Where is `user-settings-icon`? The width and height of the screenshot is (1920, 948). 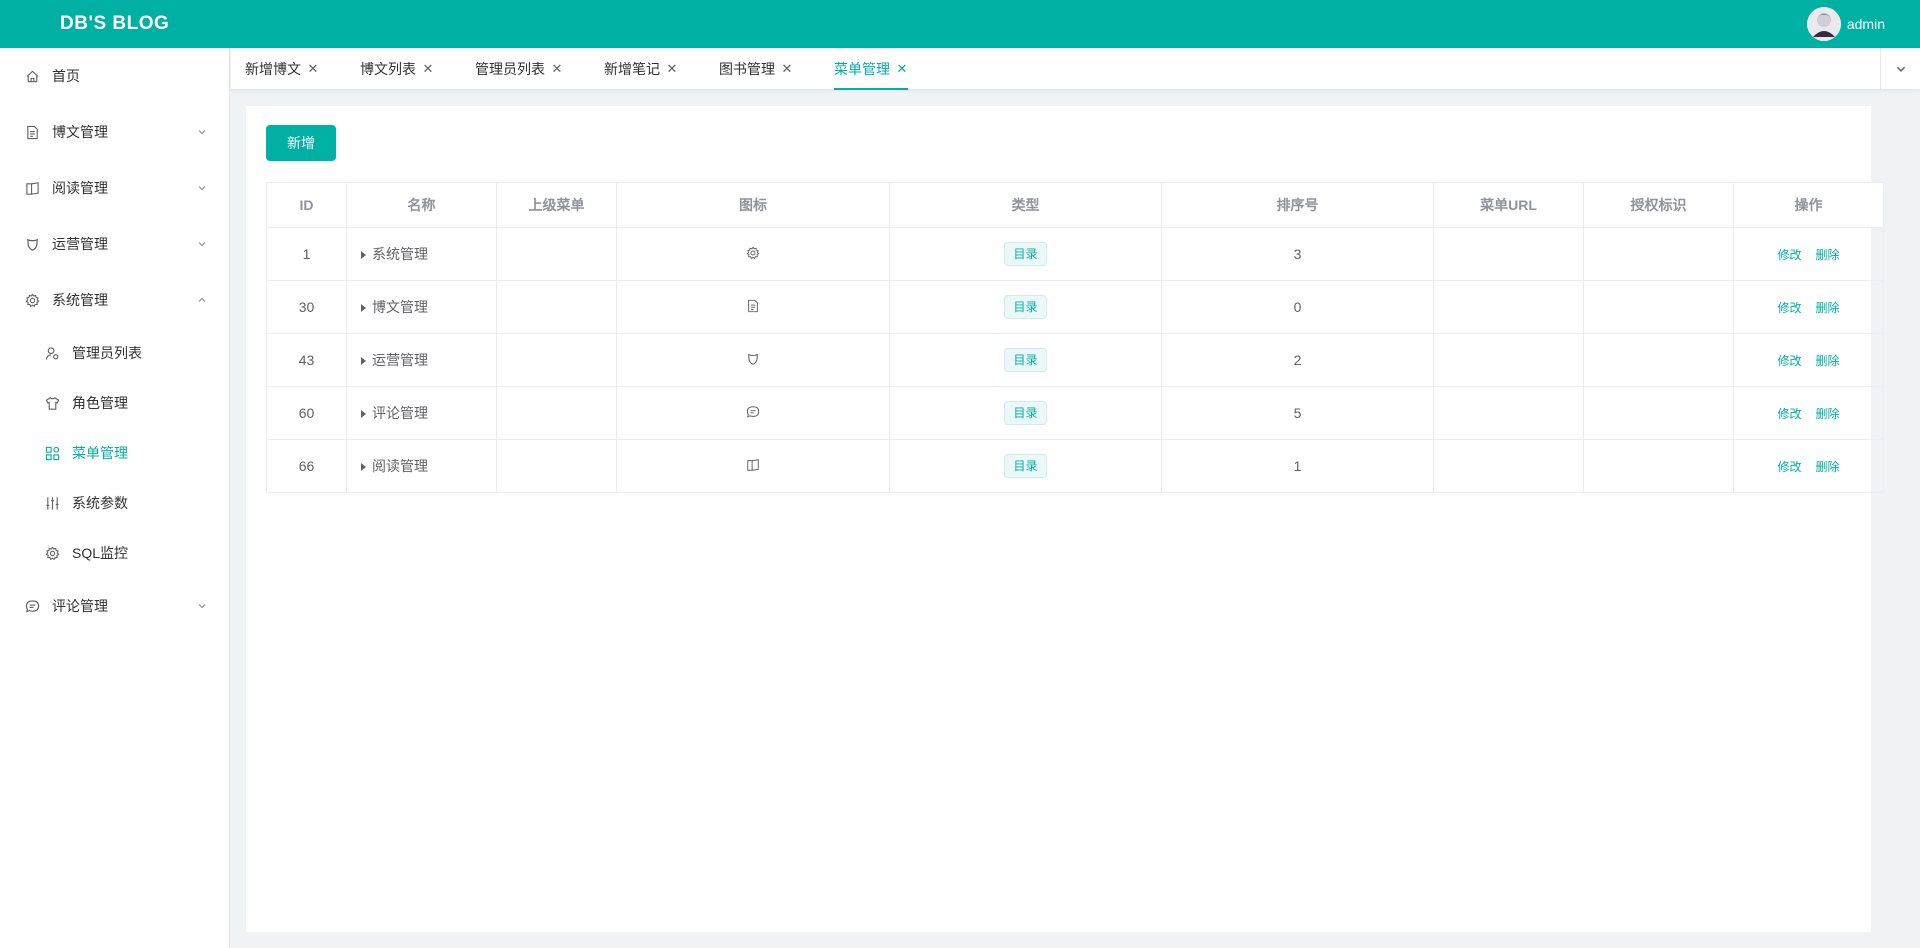 user-settings-icon is located at coordinates (52, 353).